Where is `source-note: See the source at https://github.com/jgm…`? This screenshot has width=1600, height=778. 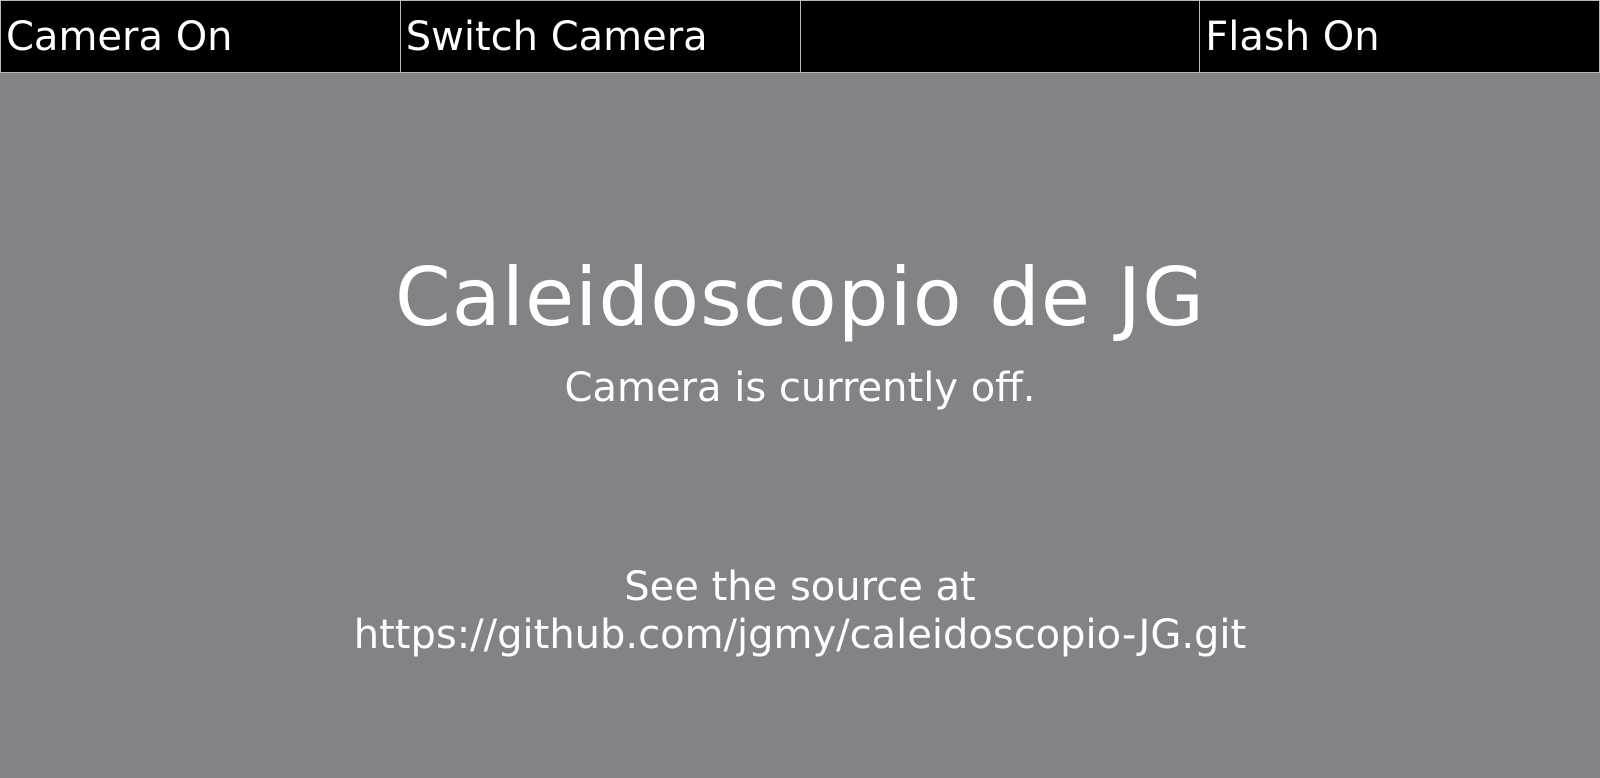
source-note: See the source at https://github.com/jgm… is located at coordinates (800, 611).